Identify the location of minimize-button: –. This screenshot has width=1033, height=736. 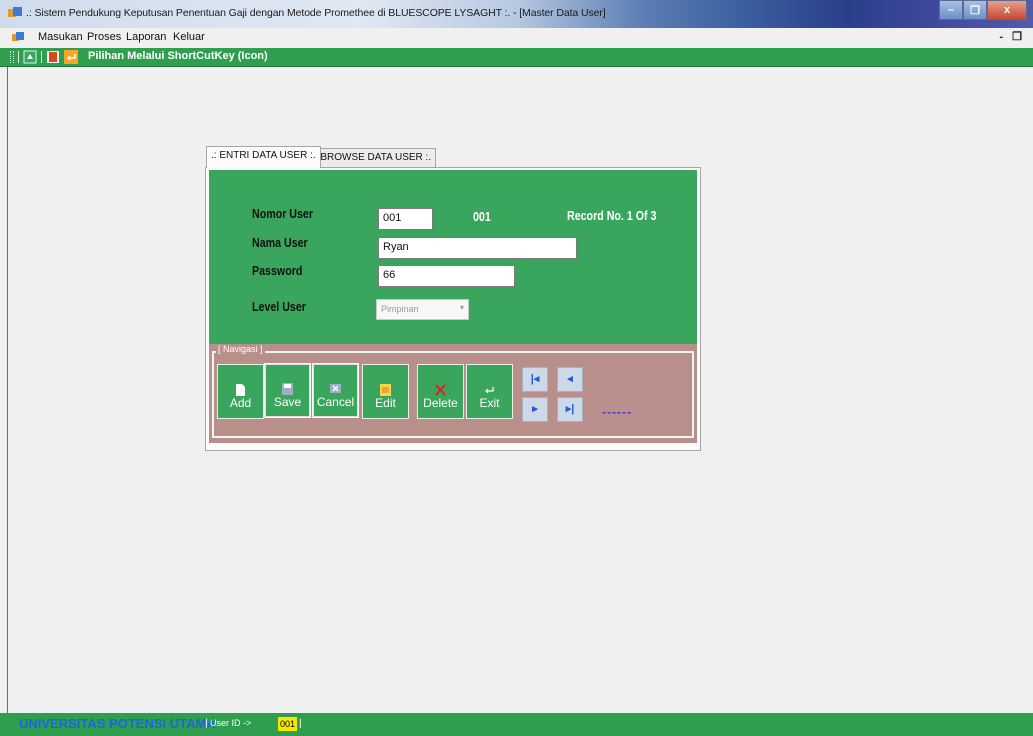
(951, 10).